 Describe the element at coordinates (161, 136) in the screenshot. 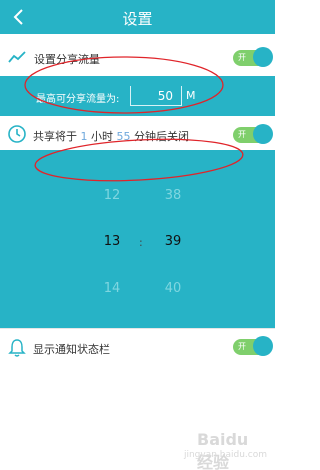

I see `timer-suffix: 分钟后关闭` at that location.